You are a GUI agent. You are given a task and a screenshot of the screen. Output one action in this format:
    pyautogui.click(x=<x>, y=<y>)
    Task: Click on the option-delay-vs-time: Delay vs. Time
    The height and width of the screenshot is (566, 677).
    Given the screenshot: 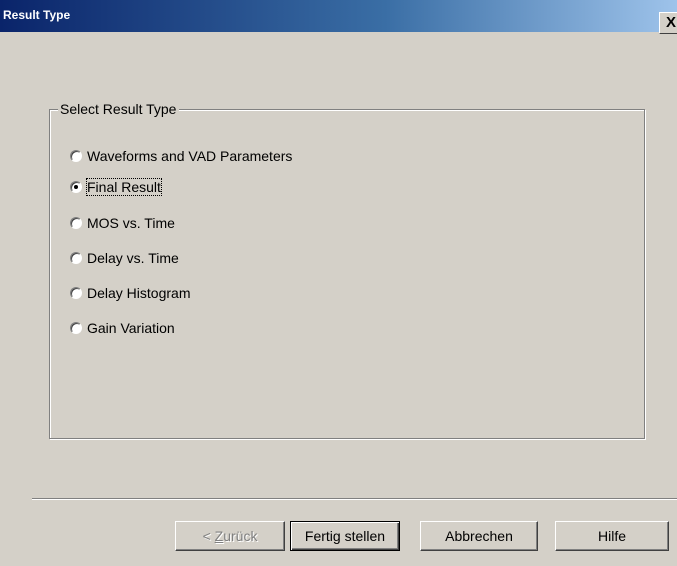 What is the action you would take?
    pyautogui.click(x=124, y=258)
    